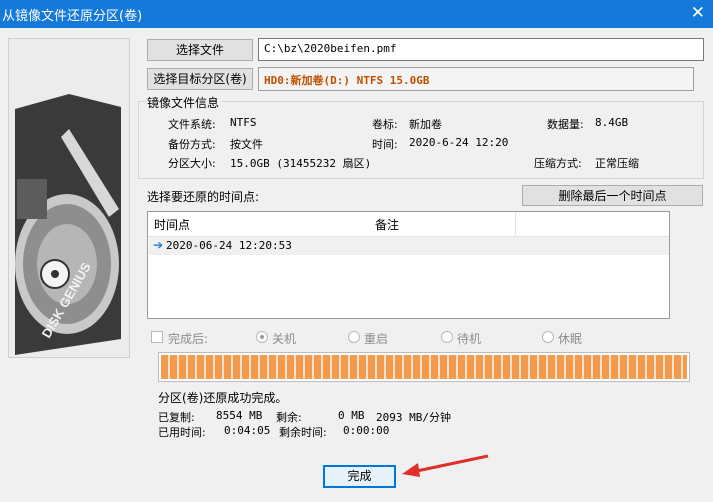  I want to click on column-header-time: 时间点, so click(172, 224).